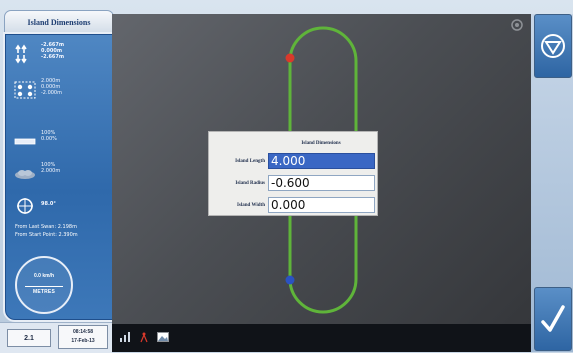  I want to click on start-marker, so click(290, 58).